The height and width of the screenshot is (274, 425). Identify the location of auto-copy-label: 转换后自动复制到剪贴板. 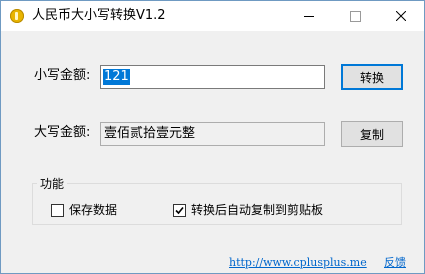
(257, 210).